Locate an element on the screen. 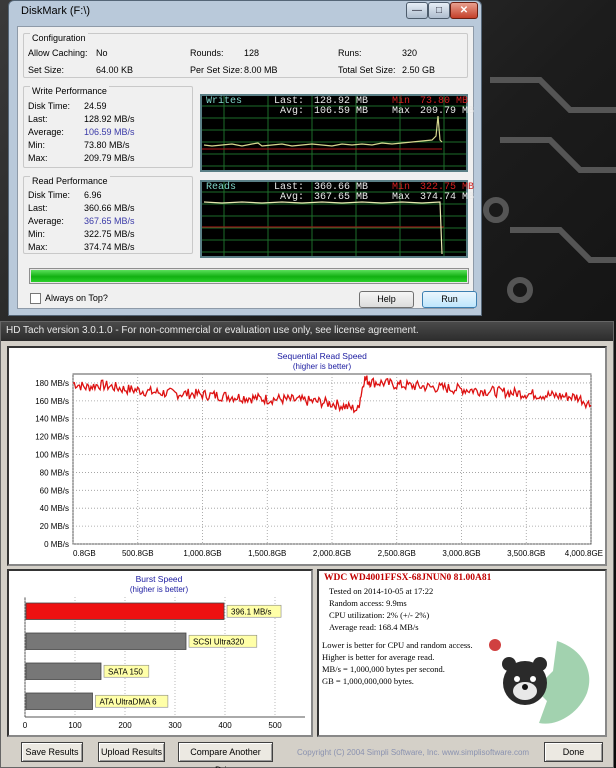 The width and height of the screenshot is (616, 768). x-tick-label: 3,500.8GB is located at coordinates (526, 553).